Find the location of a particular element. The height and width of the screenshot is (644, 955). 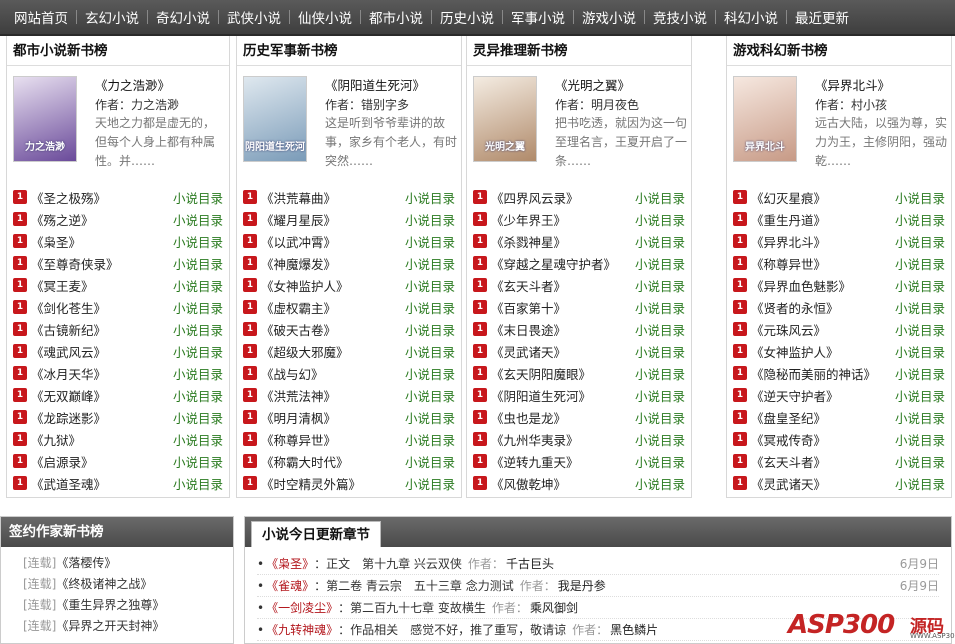

nav-item: 玄幻小说 is located at coordinates (112, 17).